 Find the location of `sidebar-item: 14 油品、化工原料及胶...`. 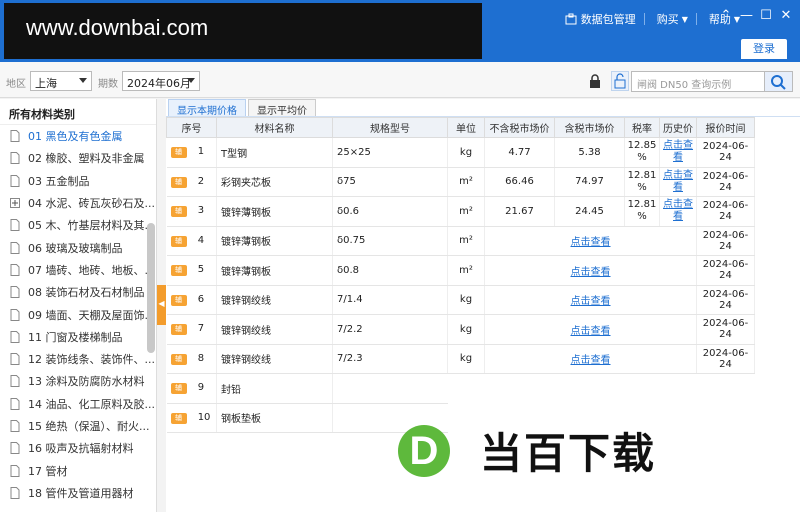

sidebar-item: 14 油品、化工原料及胶... is located at coordinates (78, 404).